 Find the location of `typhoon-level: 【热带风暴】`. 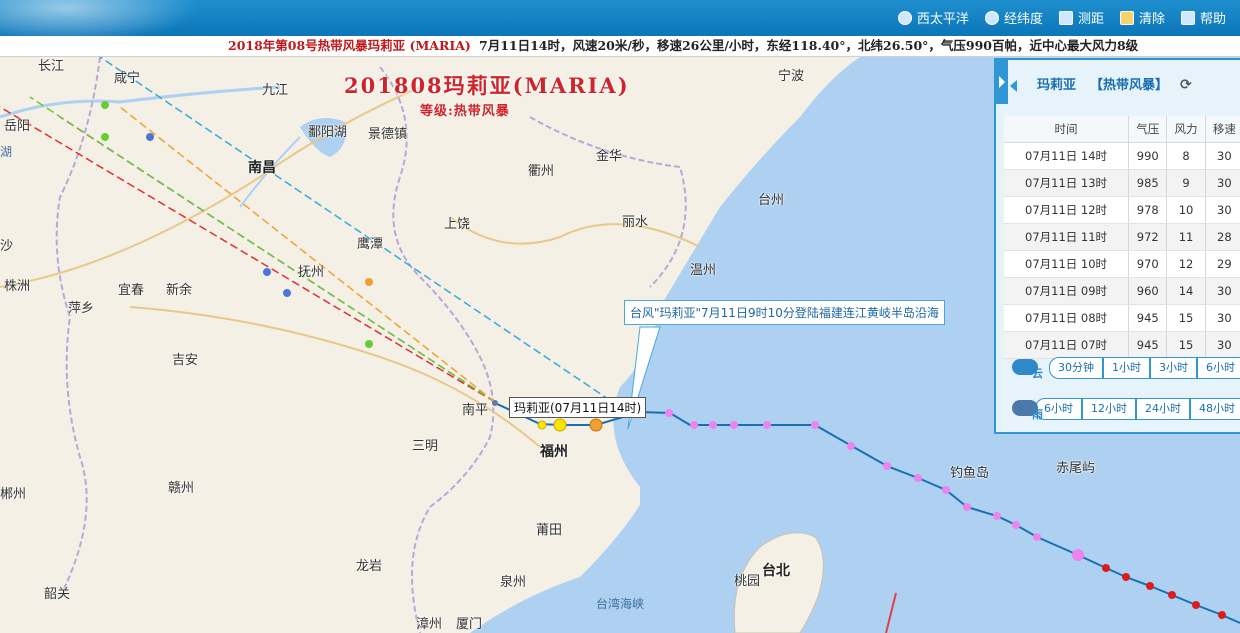

typhoon-level: 【热带风暴】 is located at coordinates (1129, 85).